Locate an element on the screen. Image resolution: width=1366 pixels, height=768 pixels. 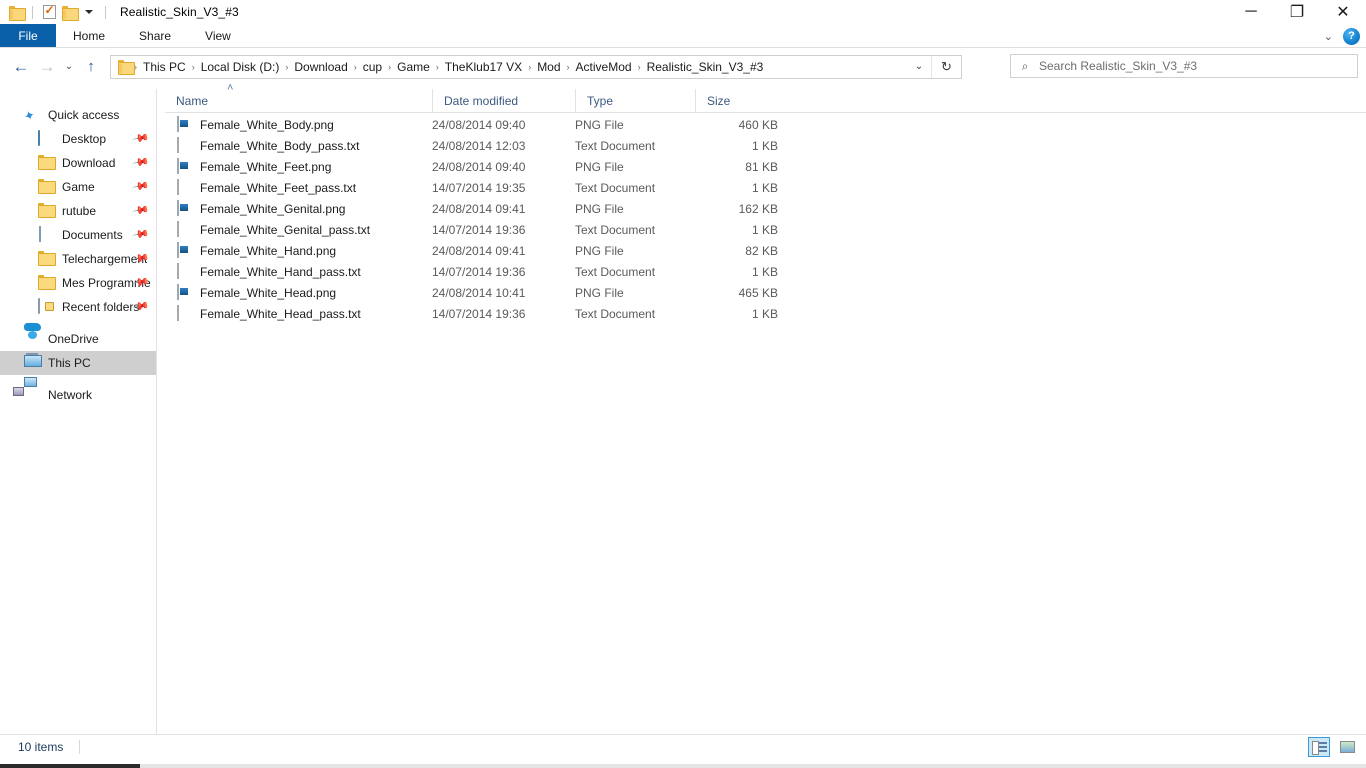
file-name-cell: Female_White_Head_pass.txt is located at coordinates (298, 313).